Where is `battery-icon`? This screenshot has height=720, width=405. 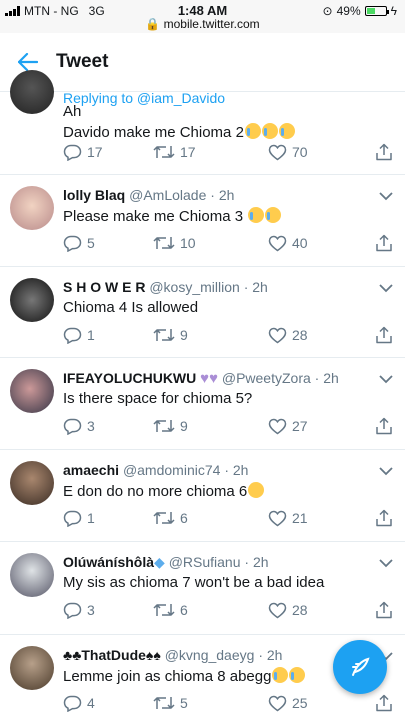
battery-icon is located at coordinates (376, 11).